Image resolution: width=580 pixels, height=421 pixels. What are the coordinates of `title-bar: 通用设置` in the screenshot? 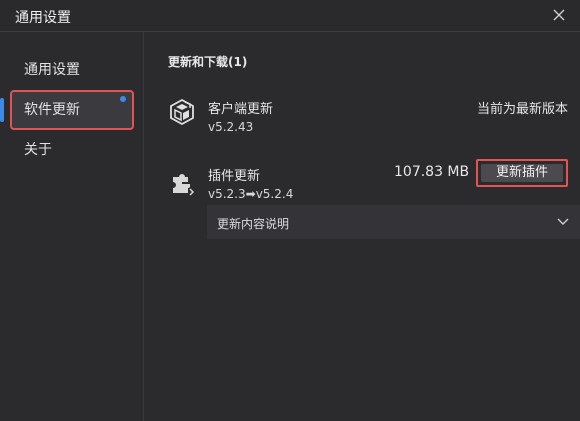 It's located at (290, 16).